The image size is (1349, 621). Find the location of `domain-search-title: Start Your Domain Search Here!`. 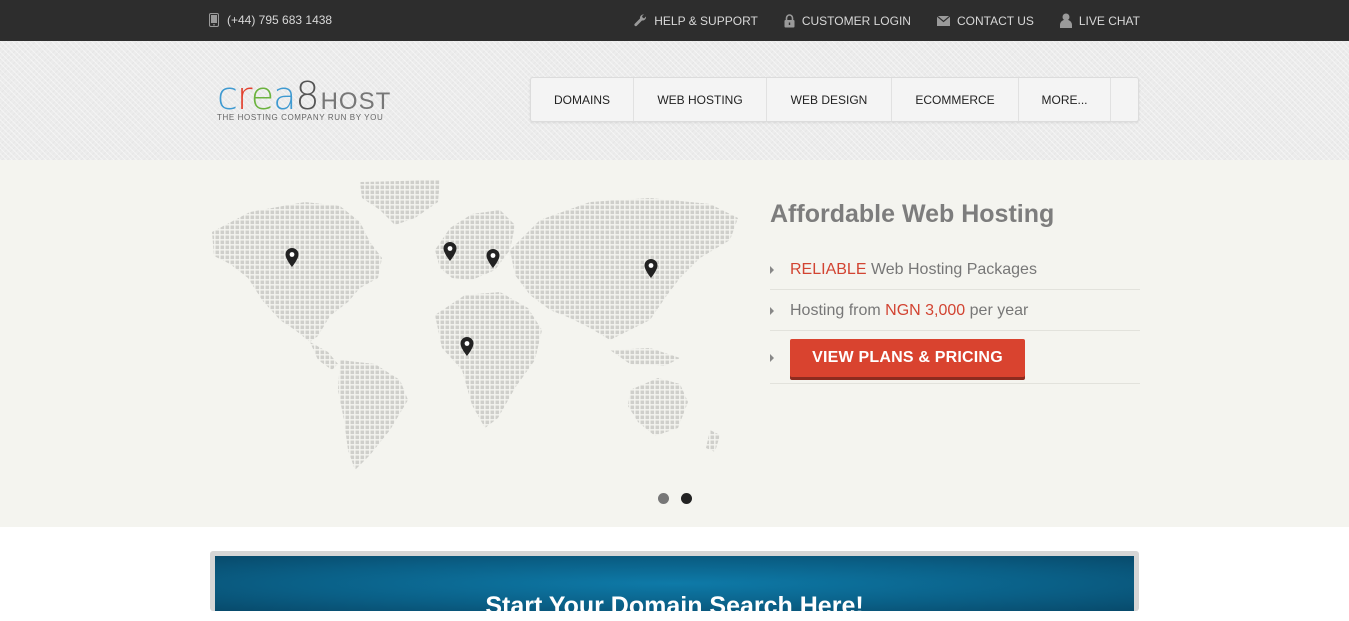

domain-search-title: Start Your Domain Search Here! is located at coordinates (674, 606).